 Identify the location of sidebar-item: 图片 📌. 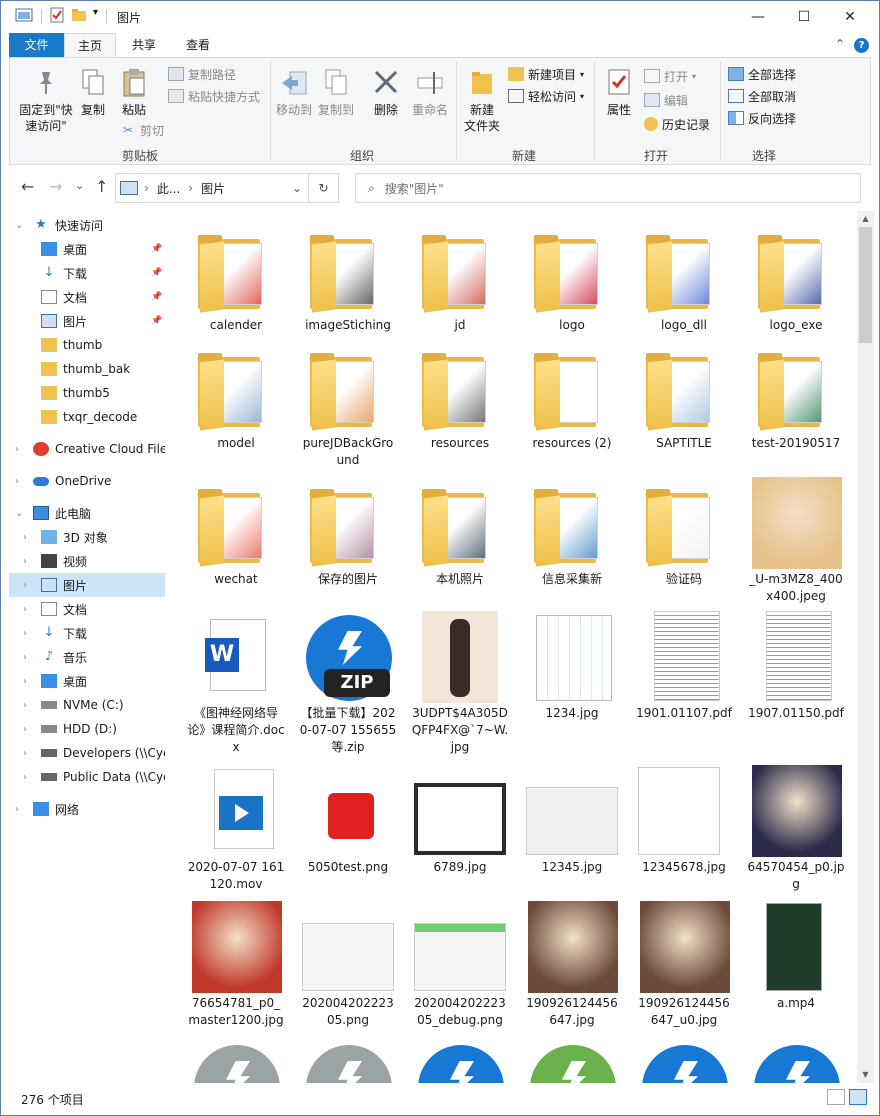
(87, 321).